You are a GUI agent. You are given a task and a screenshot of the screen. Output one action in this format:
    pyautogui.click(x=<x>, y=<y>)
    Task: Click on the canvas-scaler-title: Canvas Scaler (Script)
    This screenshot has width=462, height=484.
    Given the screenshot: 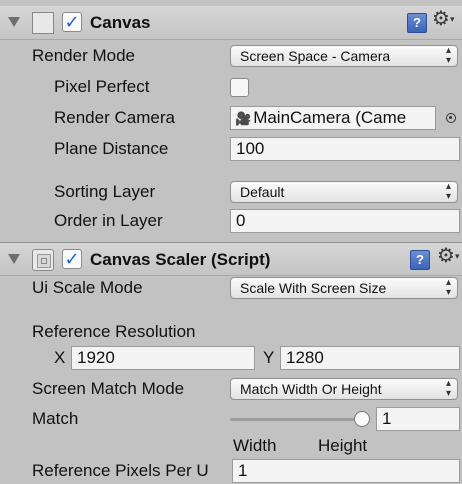 What is the action you would take?
    pyautogui.click(x=180, y=259)
    